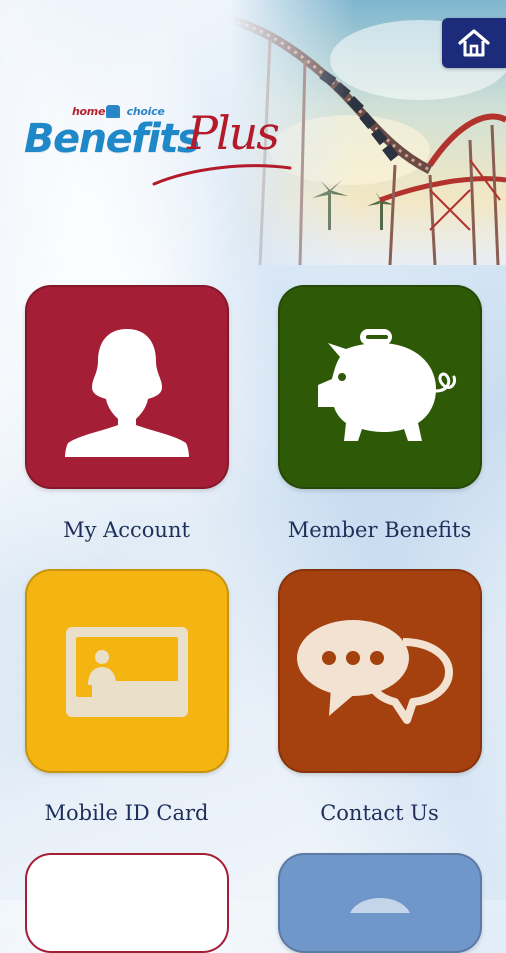 Image resolution: width=506 pixels, height=953 pixels. I want to click on chat-bubbles-icon, so click(375, 672).